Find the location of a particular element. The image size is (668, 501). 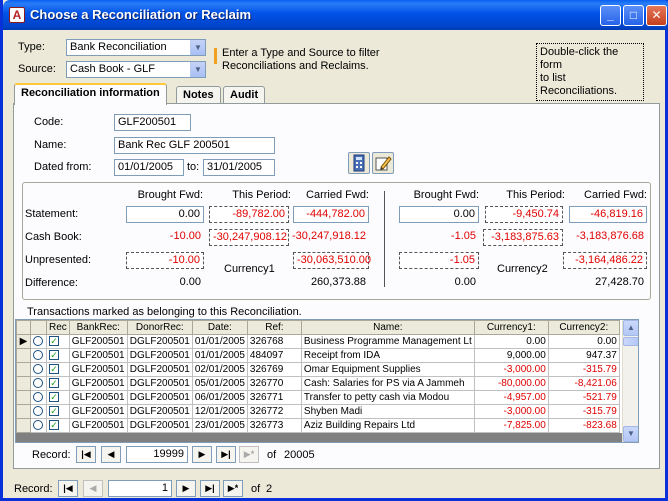

header-ref: Ref: is located at coordinates (274, 327).